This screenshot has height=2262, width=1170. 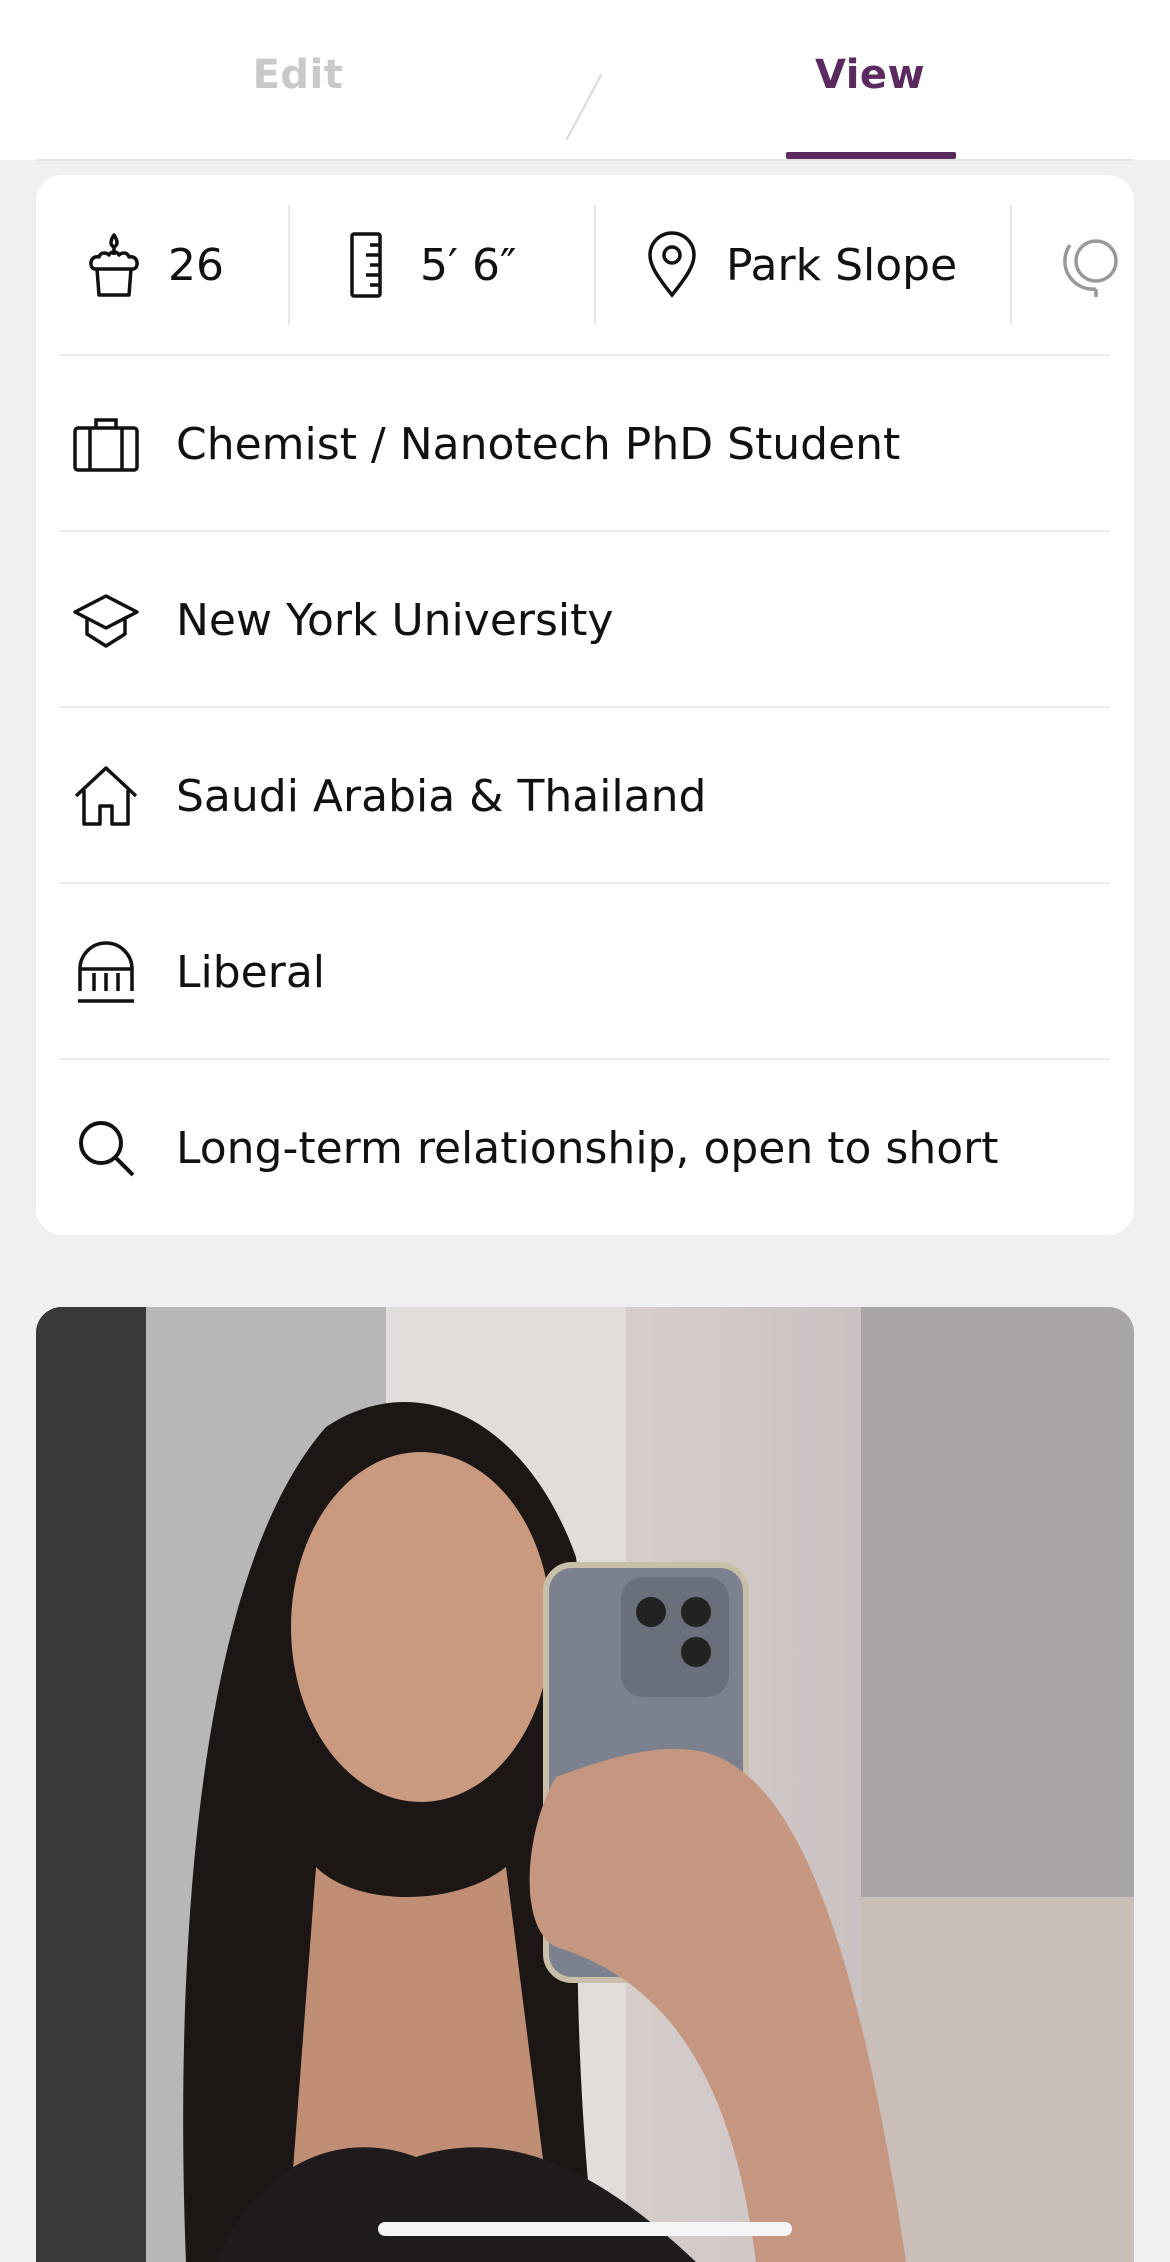 I want to click on stat-height: 5′ 6″, so click(x=424, y=265).